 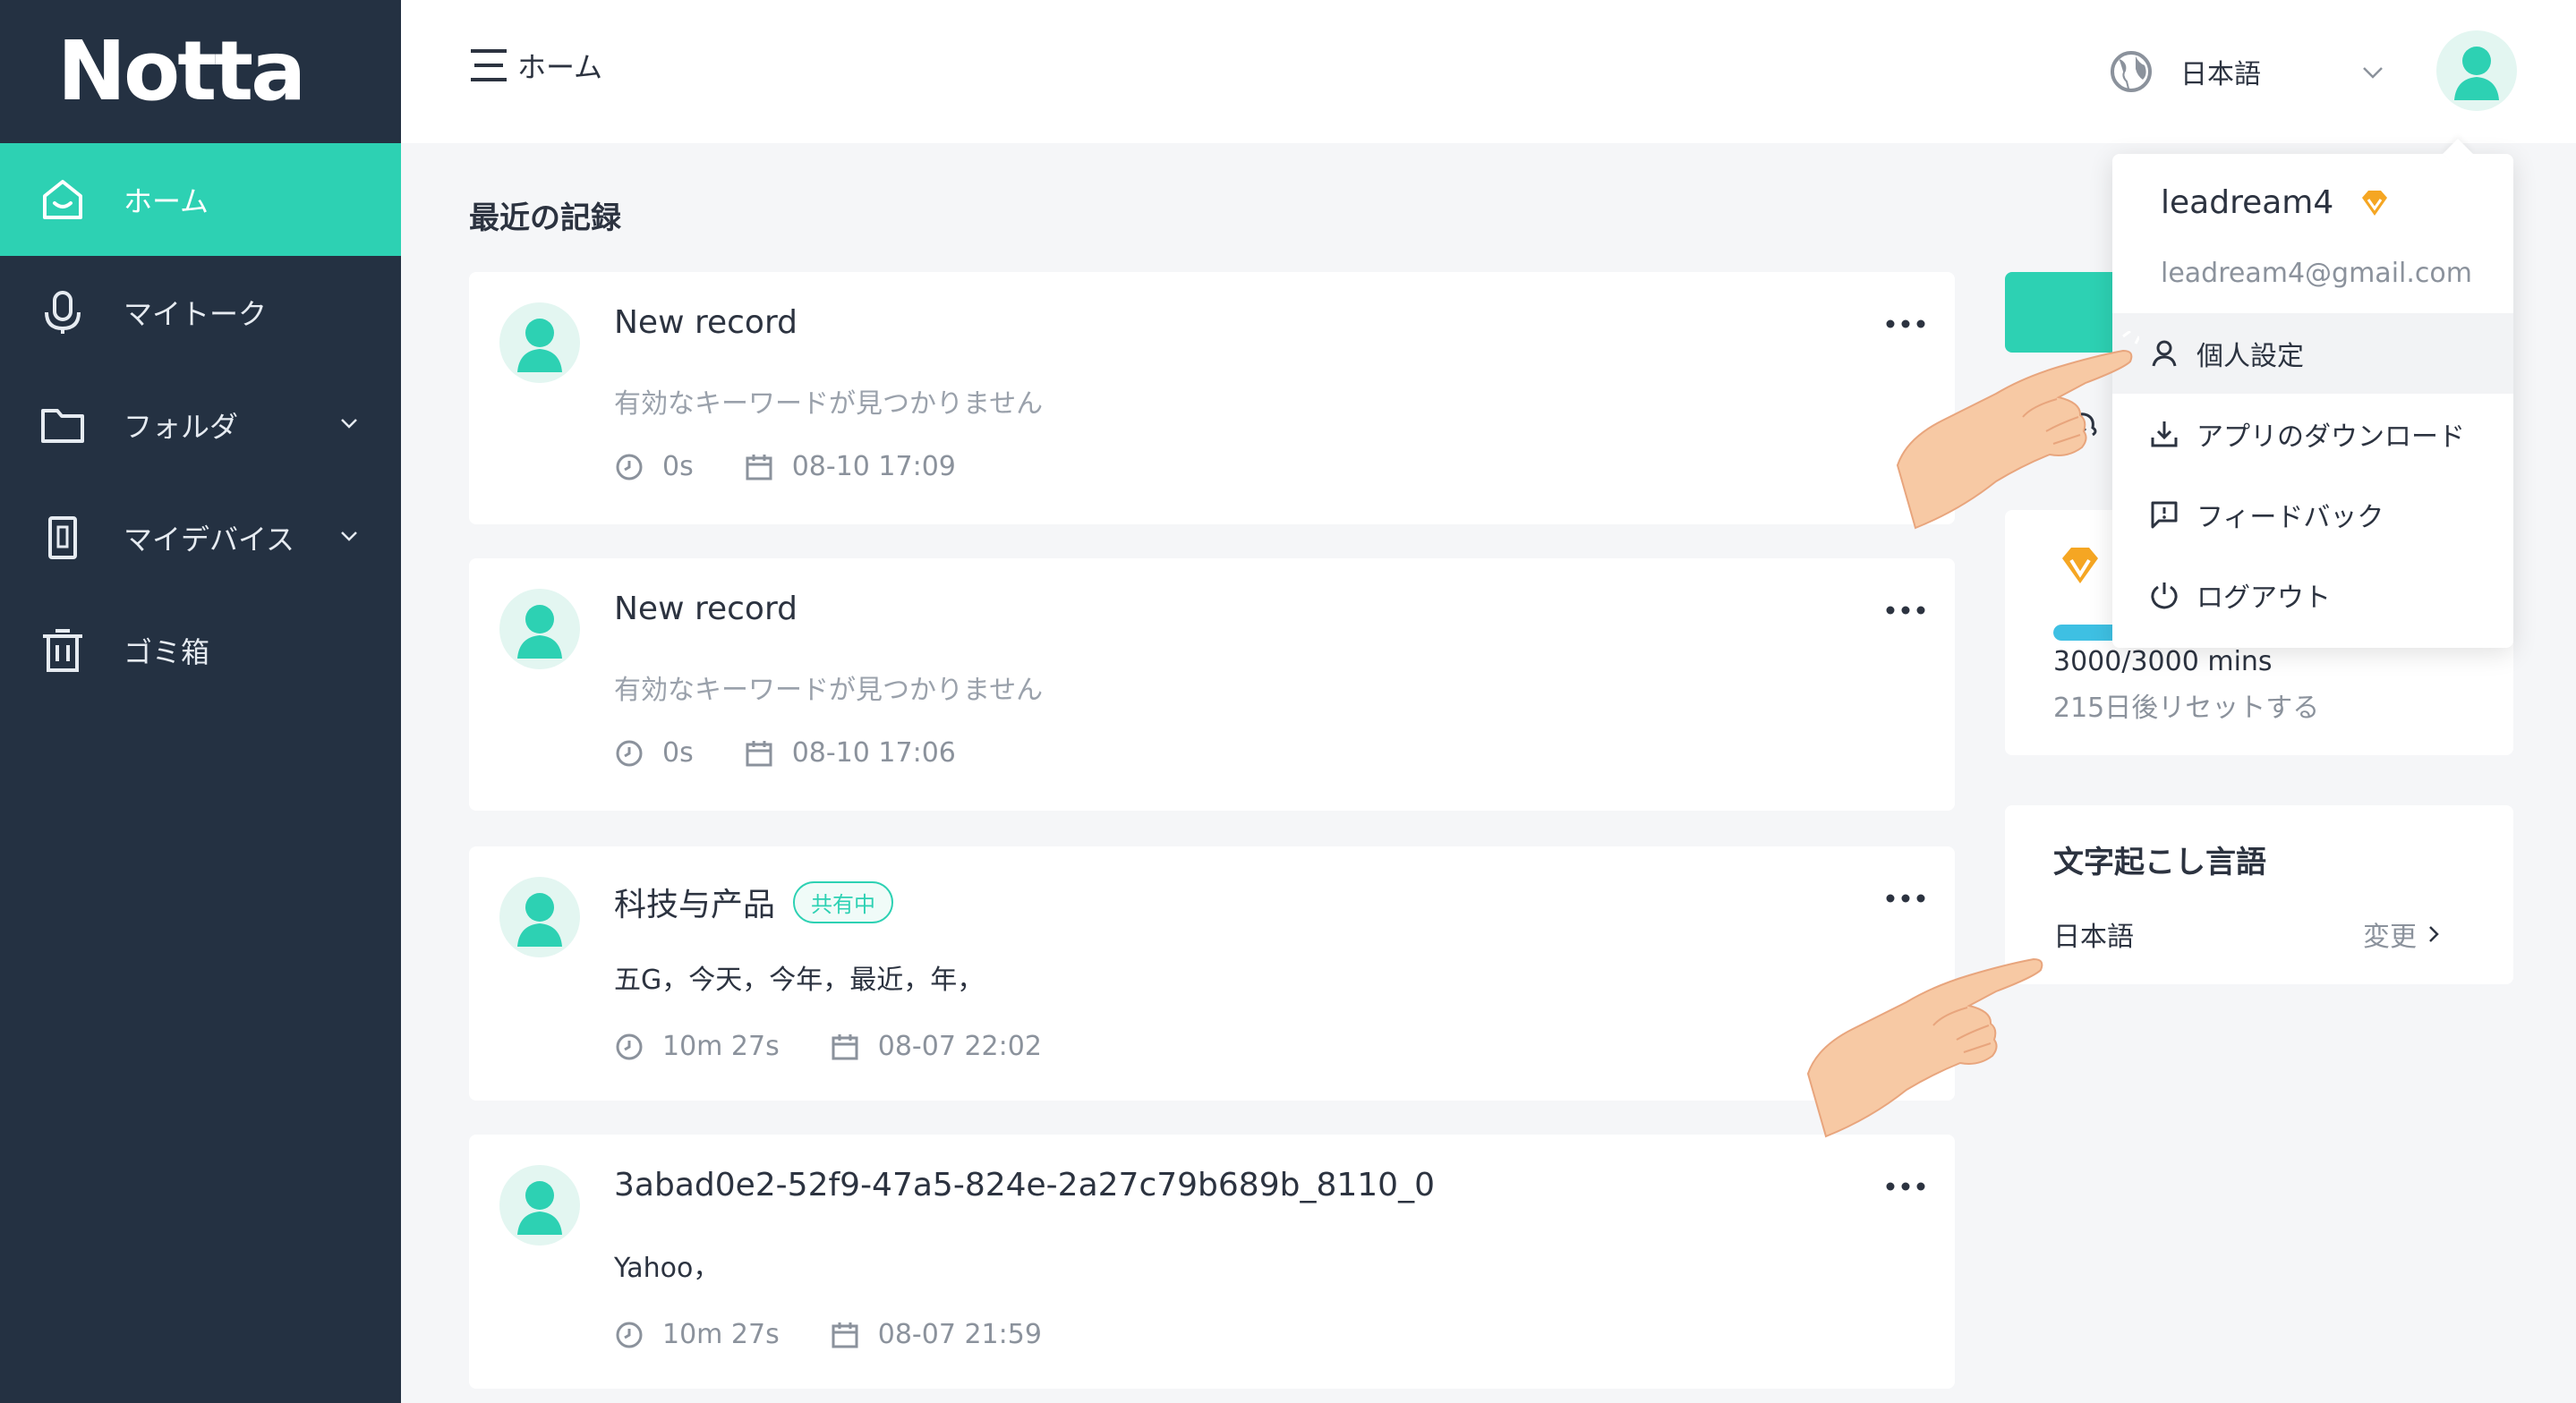 I want to click on menu-item-label: ログアウト, so click(x=2263, y=598).